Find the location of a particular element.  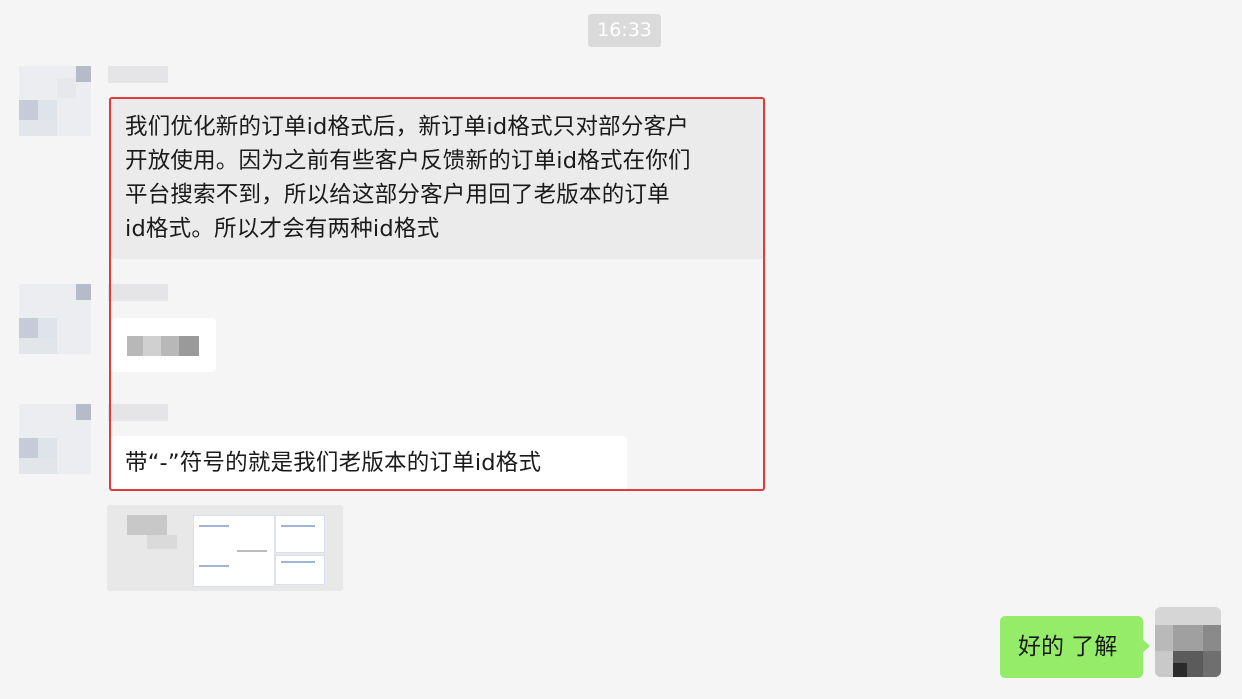

image-message is located at coordinates (225, 548).